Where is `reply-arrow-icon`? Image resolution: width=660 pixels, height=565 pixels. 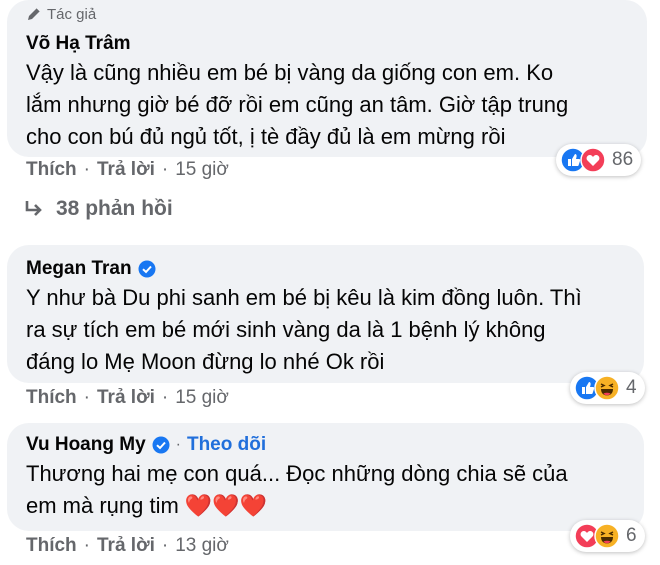
reply-arrow-icon is located at coordinates (33, 208).